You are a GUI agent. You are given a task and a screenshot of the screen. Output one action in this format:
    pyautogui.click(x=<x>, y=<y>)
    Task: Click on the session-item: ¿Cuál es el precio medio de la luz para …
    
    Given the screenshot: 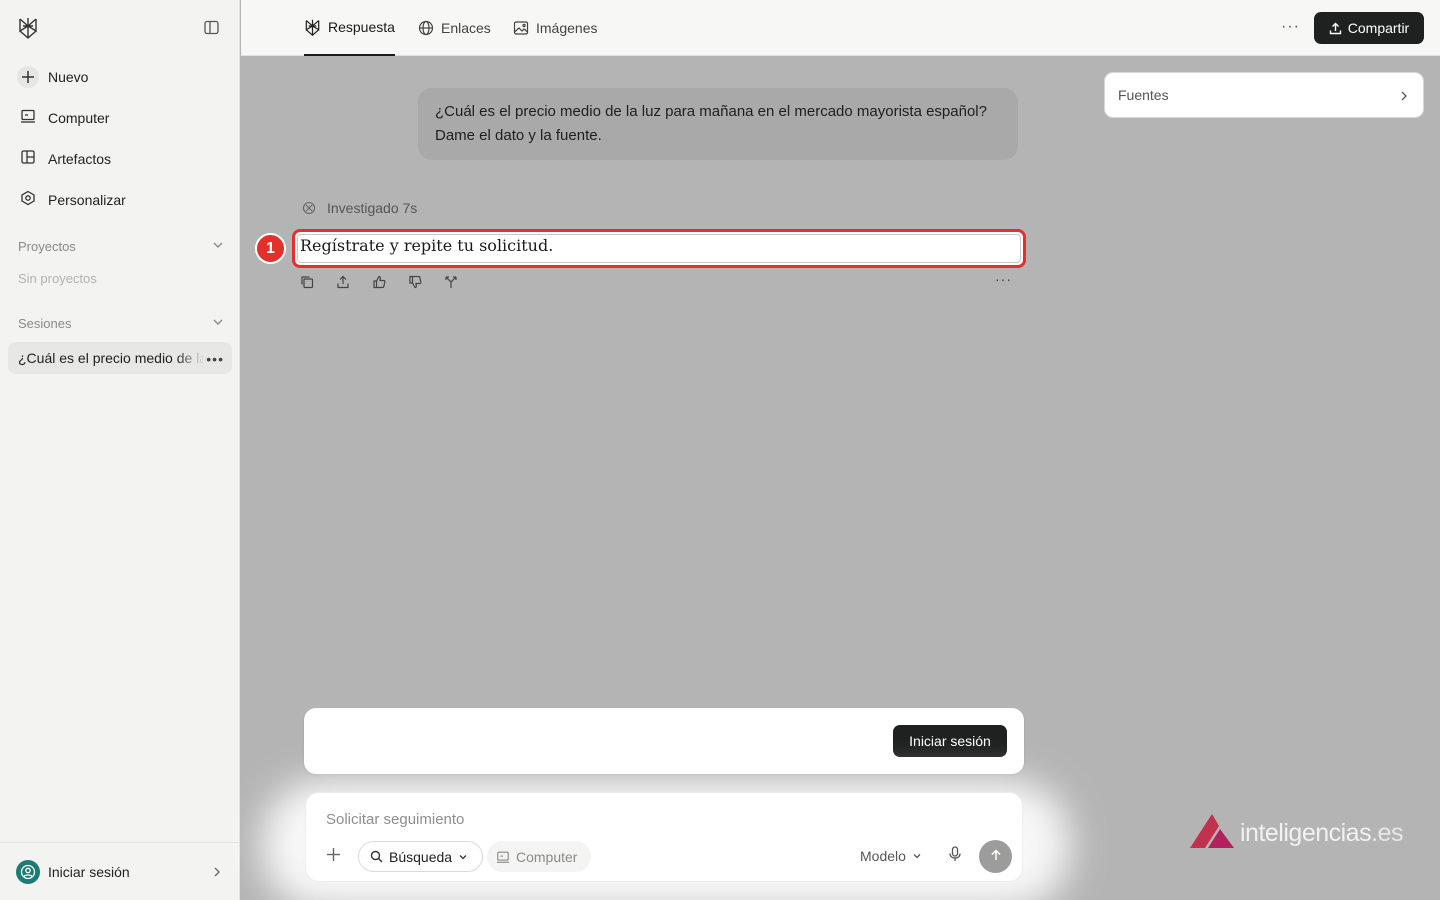 What is the action you would take?
    pyautogui.click(x=120, y=358)
    